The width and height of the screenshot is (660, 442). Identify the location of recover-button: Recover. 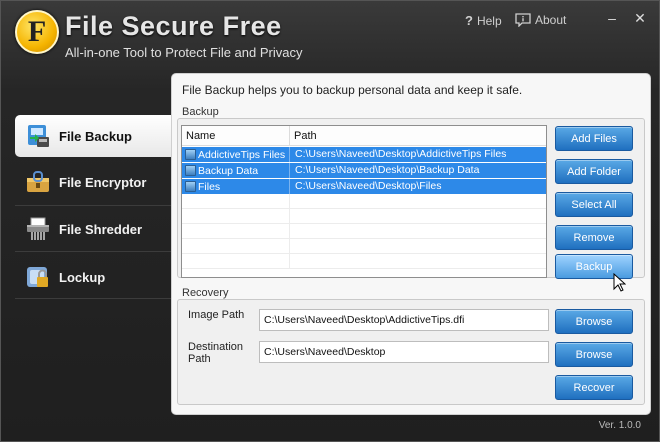
(594, 387).